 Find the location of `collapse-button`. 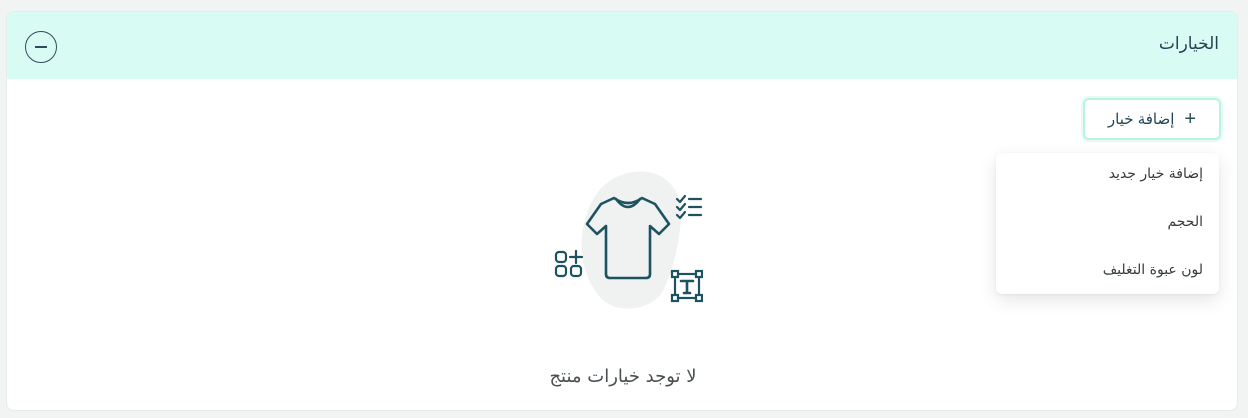

collapse-button is located at coordinates (41, 47).